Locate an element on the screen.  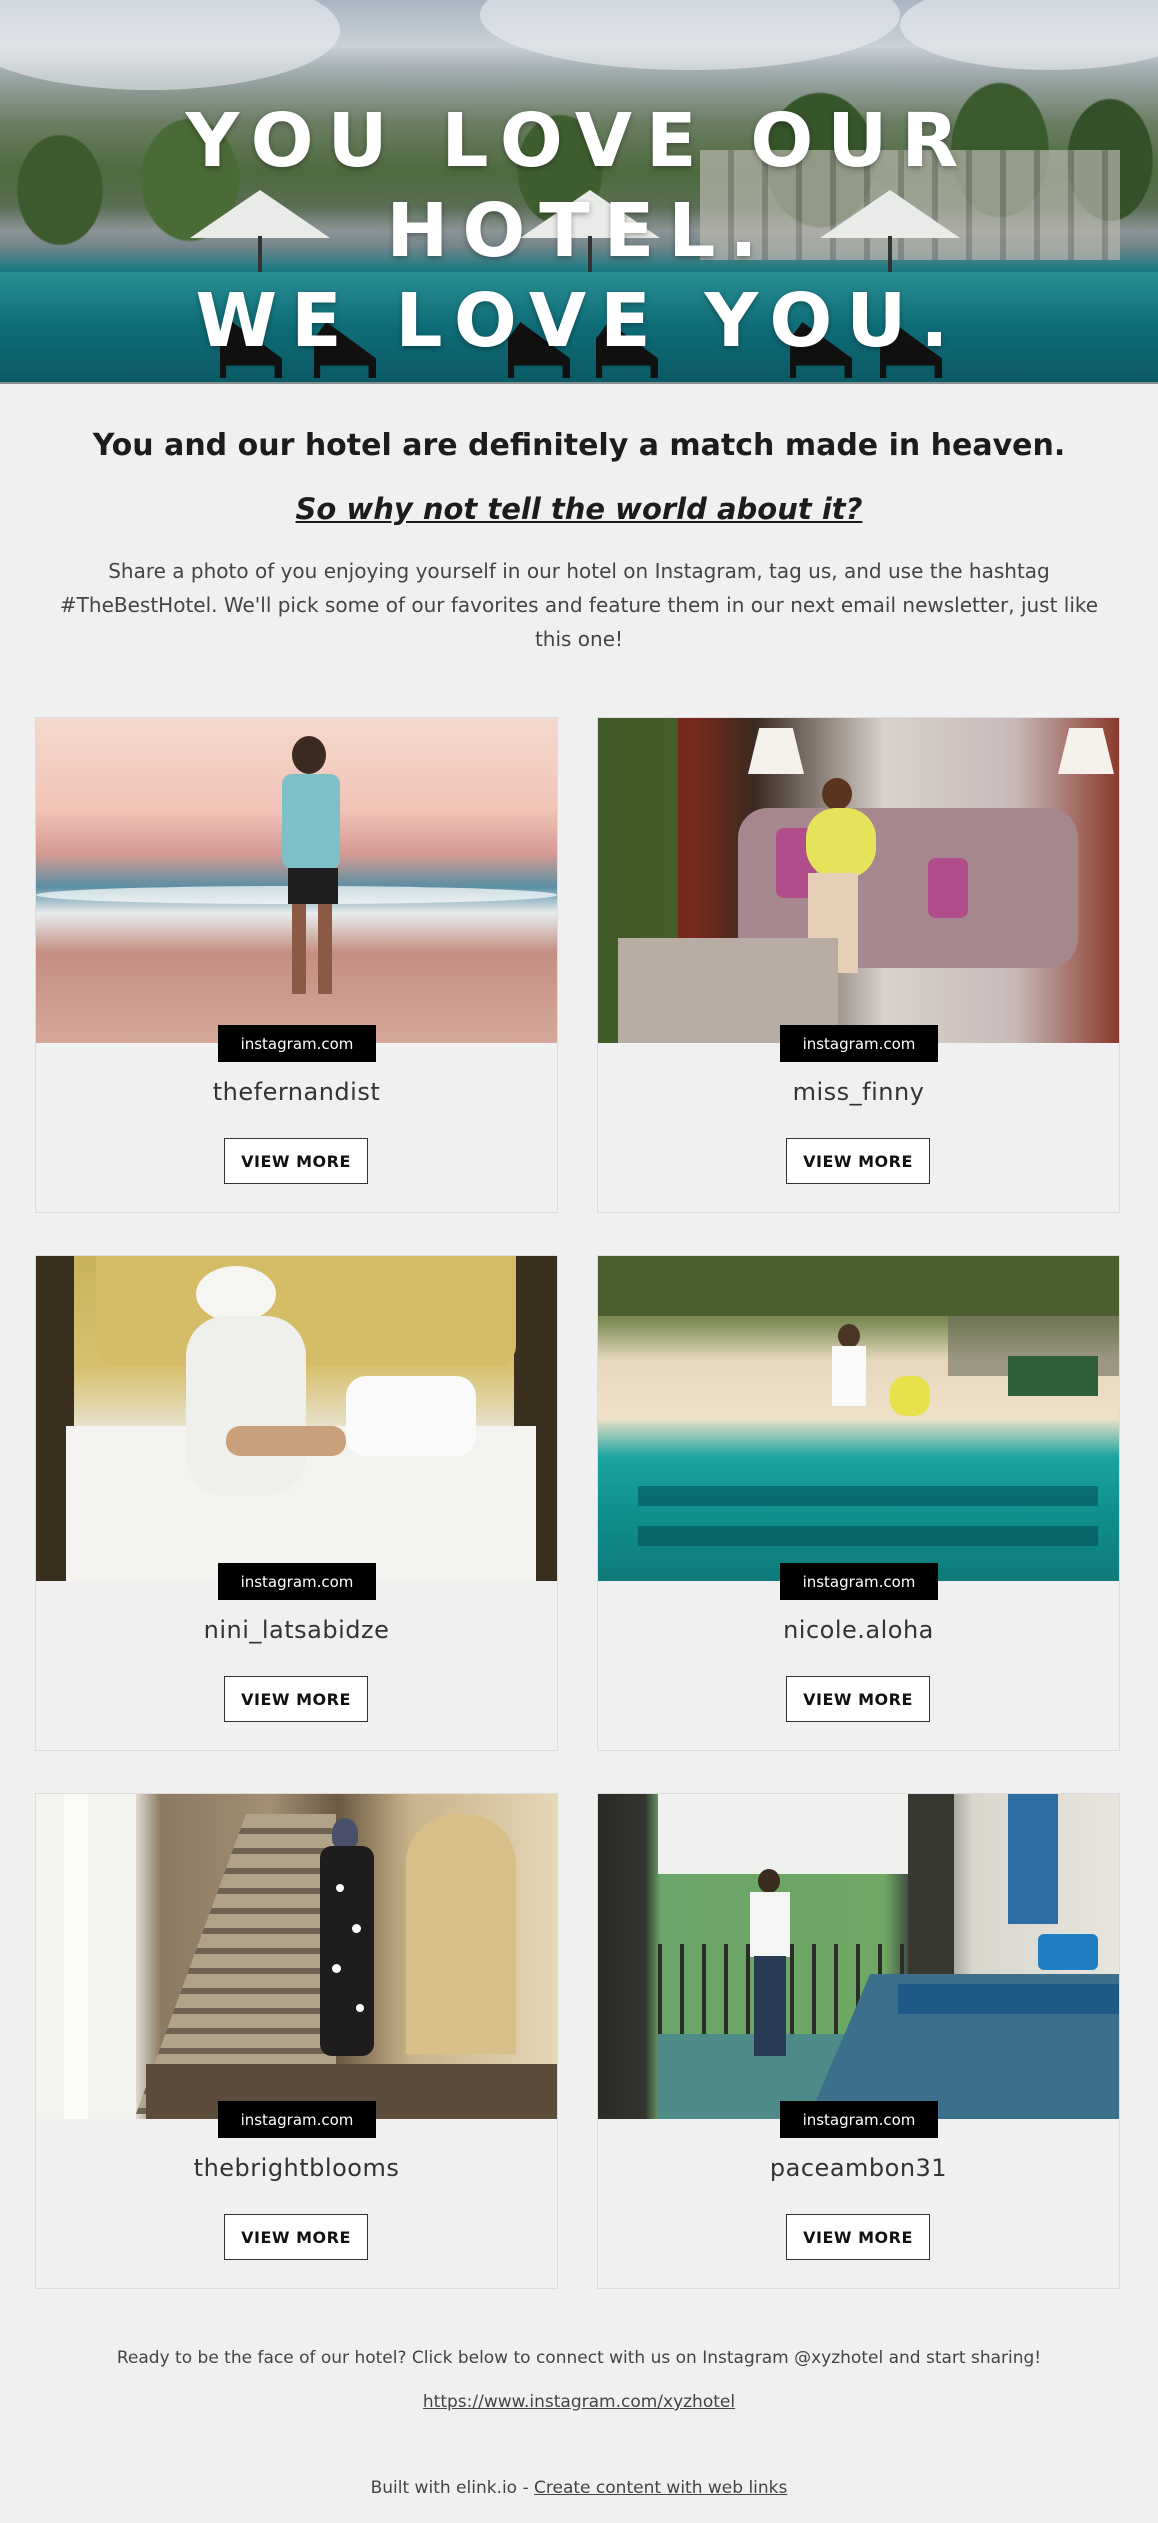
post-card: instagram.com paceambon31 VIEW MORE is located at coordinates (858, 2041).